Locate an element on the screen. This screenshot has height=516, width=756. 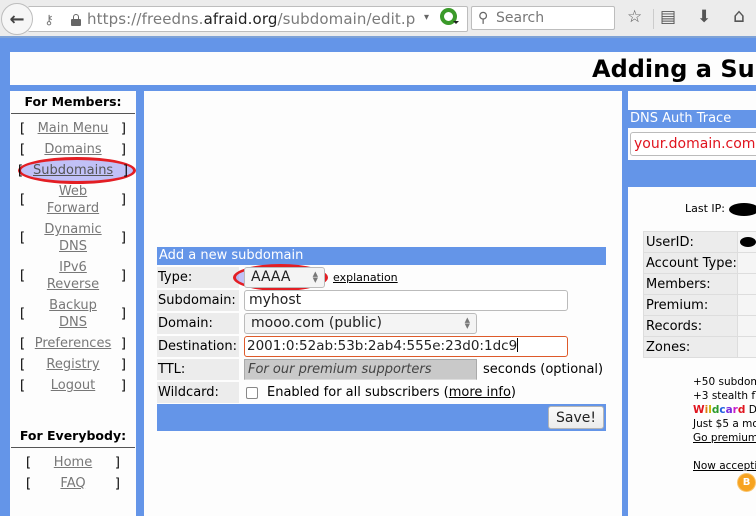
sidebar-link: Preferences is located at coordinates (73, 343).